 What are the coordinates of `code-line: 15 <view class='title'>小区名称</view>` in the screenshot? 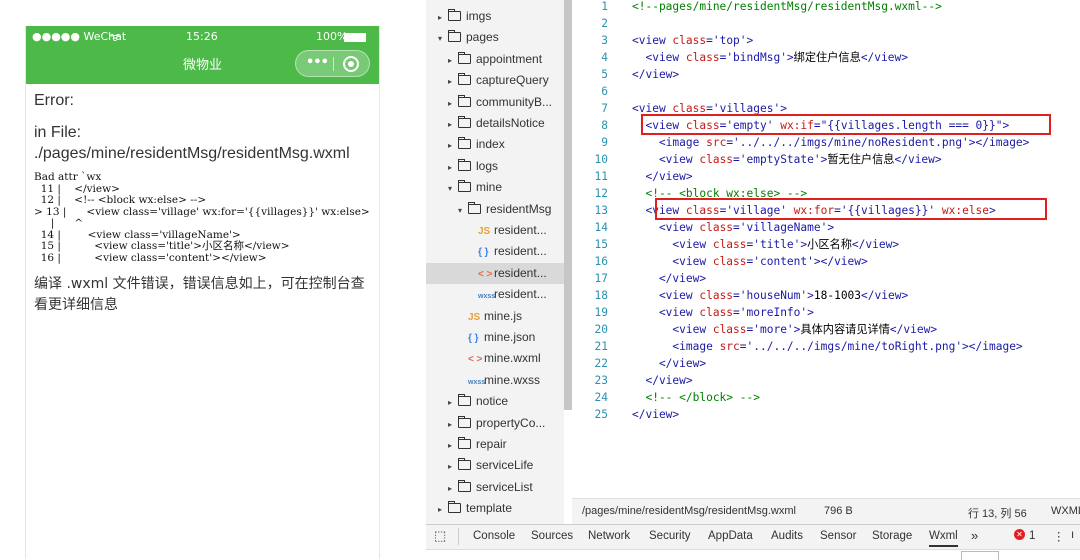 It's located at (826, 244).